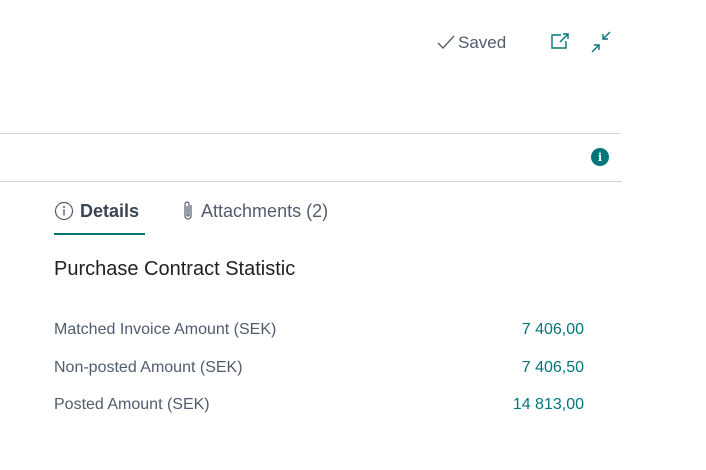 This screenshot has width=706, height=470. Describe the element at coordinates (553, 330) in the screenshot. I see `stat-value-link: 7 406,00` at that location.